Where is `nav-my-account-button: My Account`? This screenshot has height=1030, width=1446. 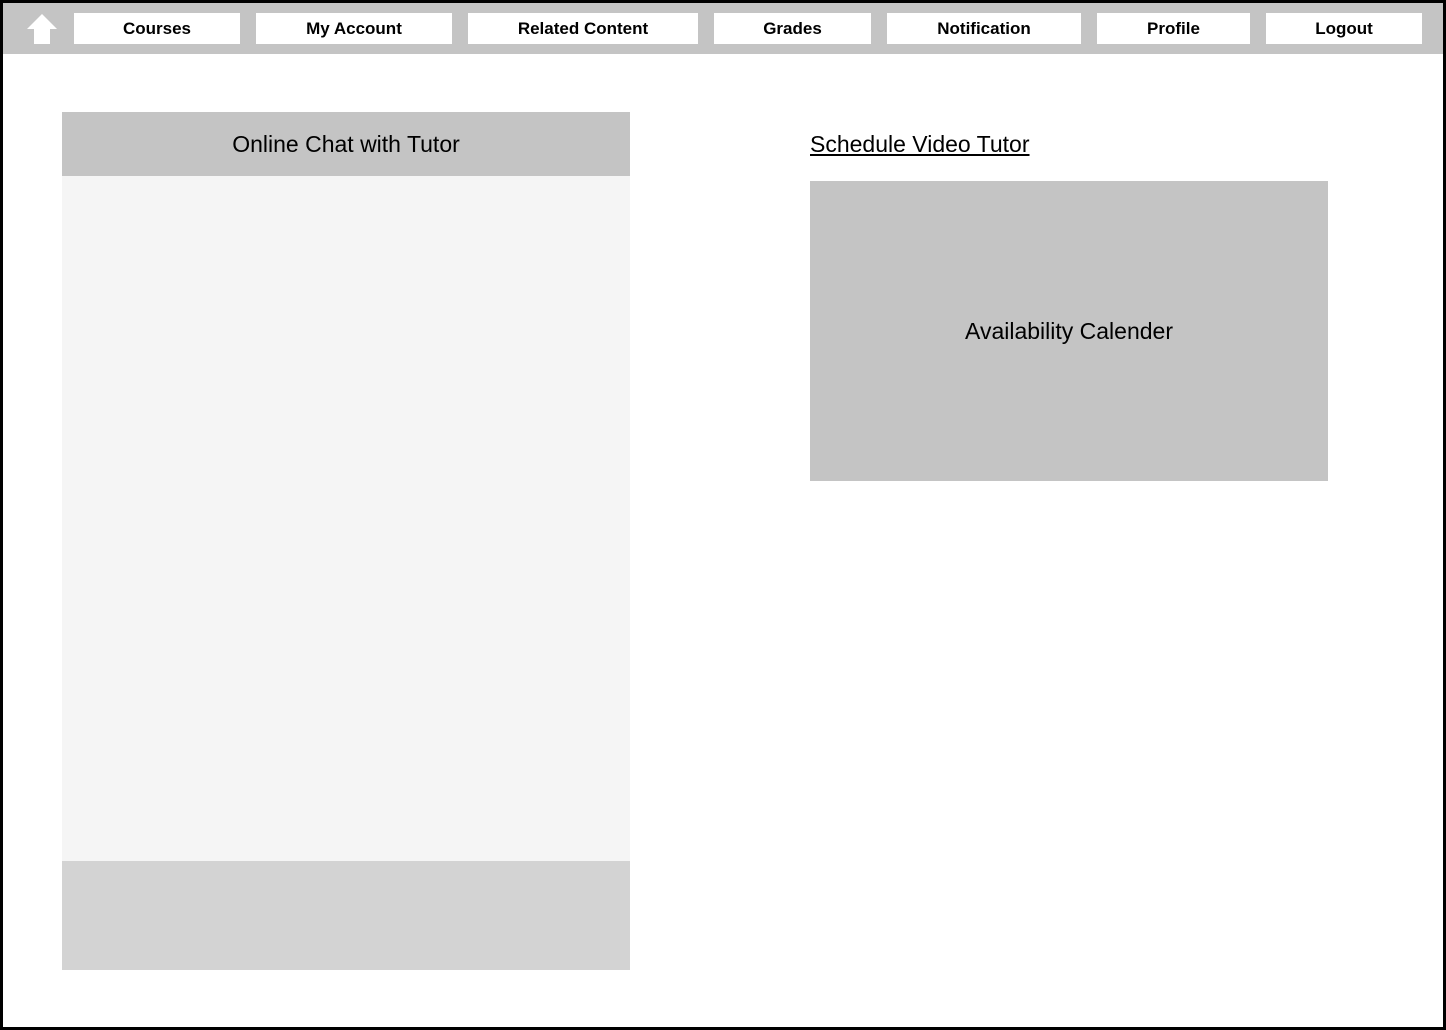
nav-my-account-button: My Account is located at coordinates (354, 28).